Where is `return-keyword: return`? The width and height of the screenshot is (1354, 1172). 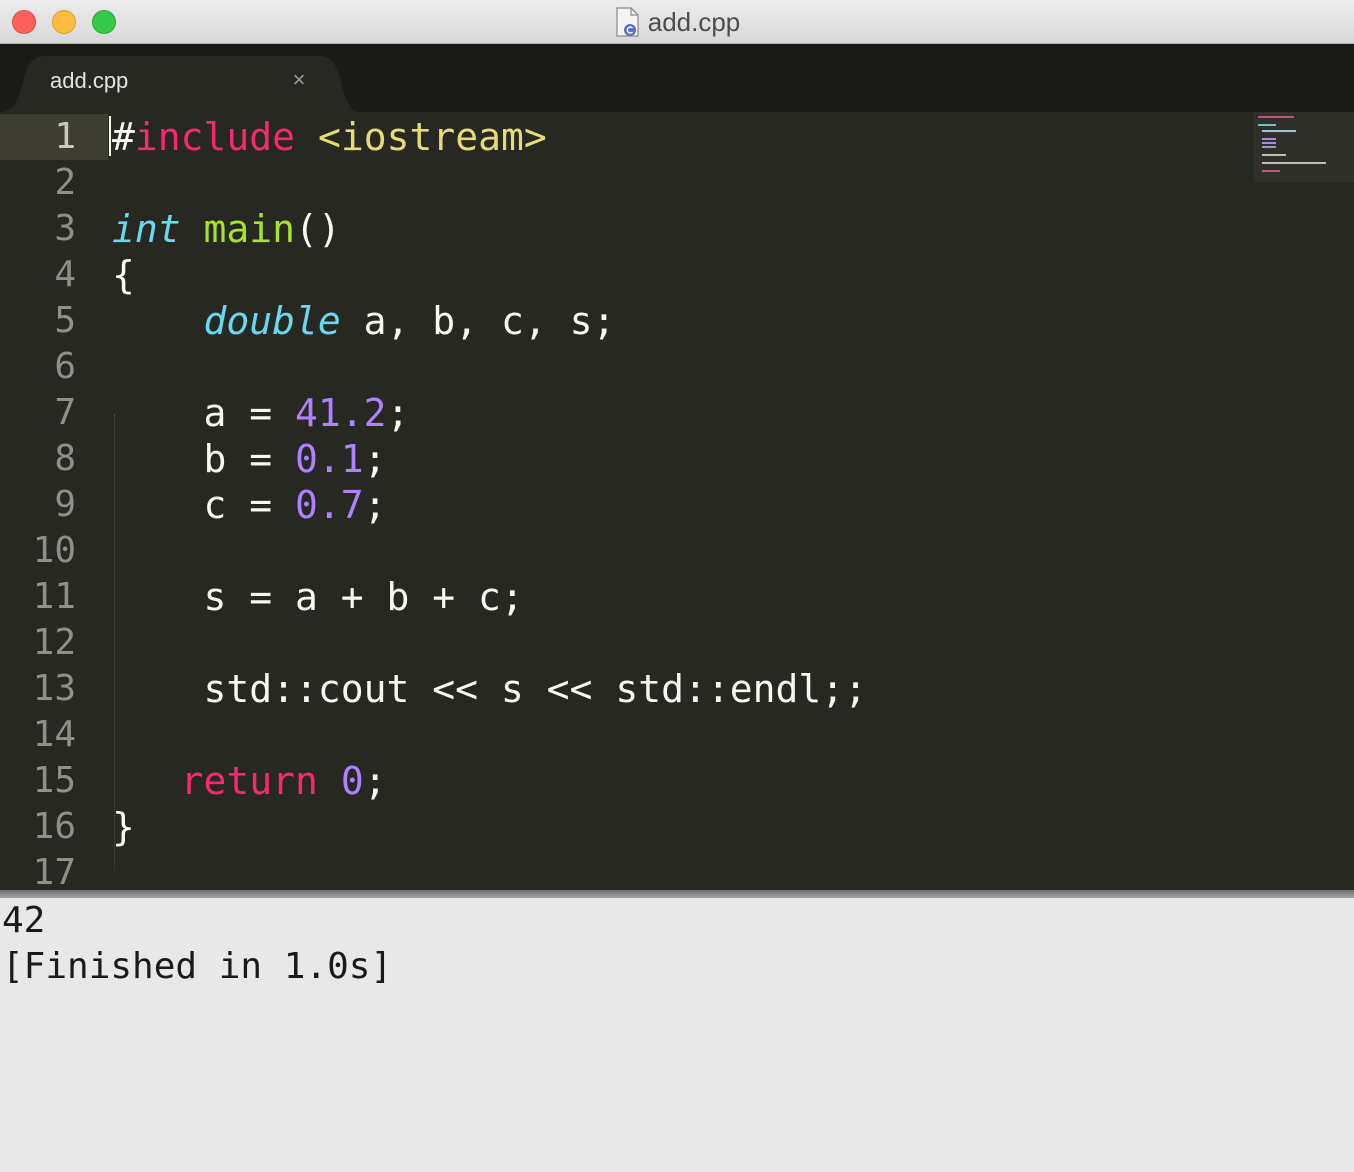 return-keyword: return is located at coordinates (249, 781).